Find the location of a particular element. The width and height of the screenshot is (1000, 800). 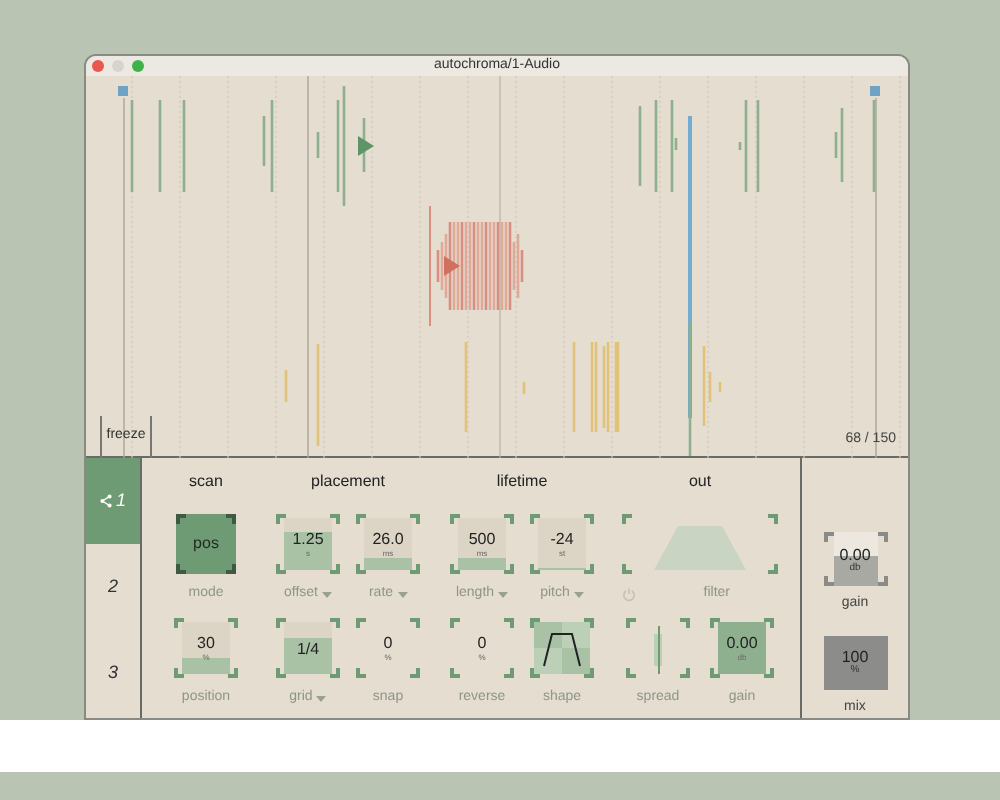

share-icon is located at coordinates (105, 501).